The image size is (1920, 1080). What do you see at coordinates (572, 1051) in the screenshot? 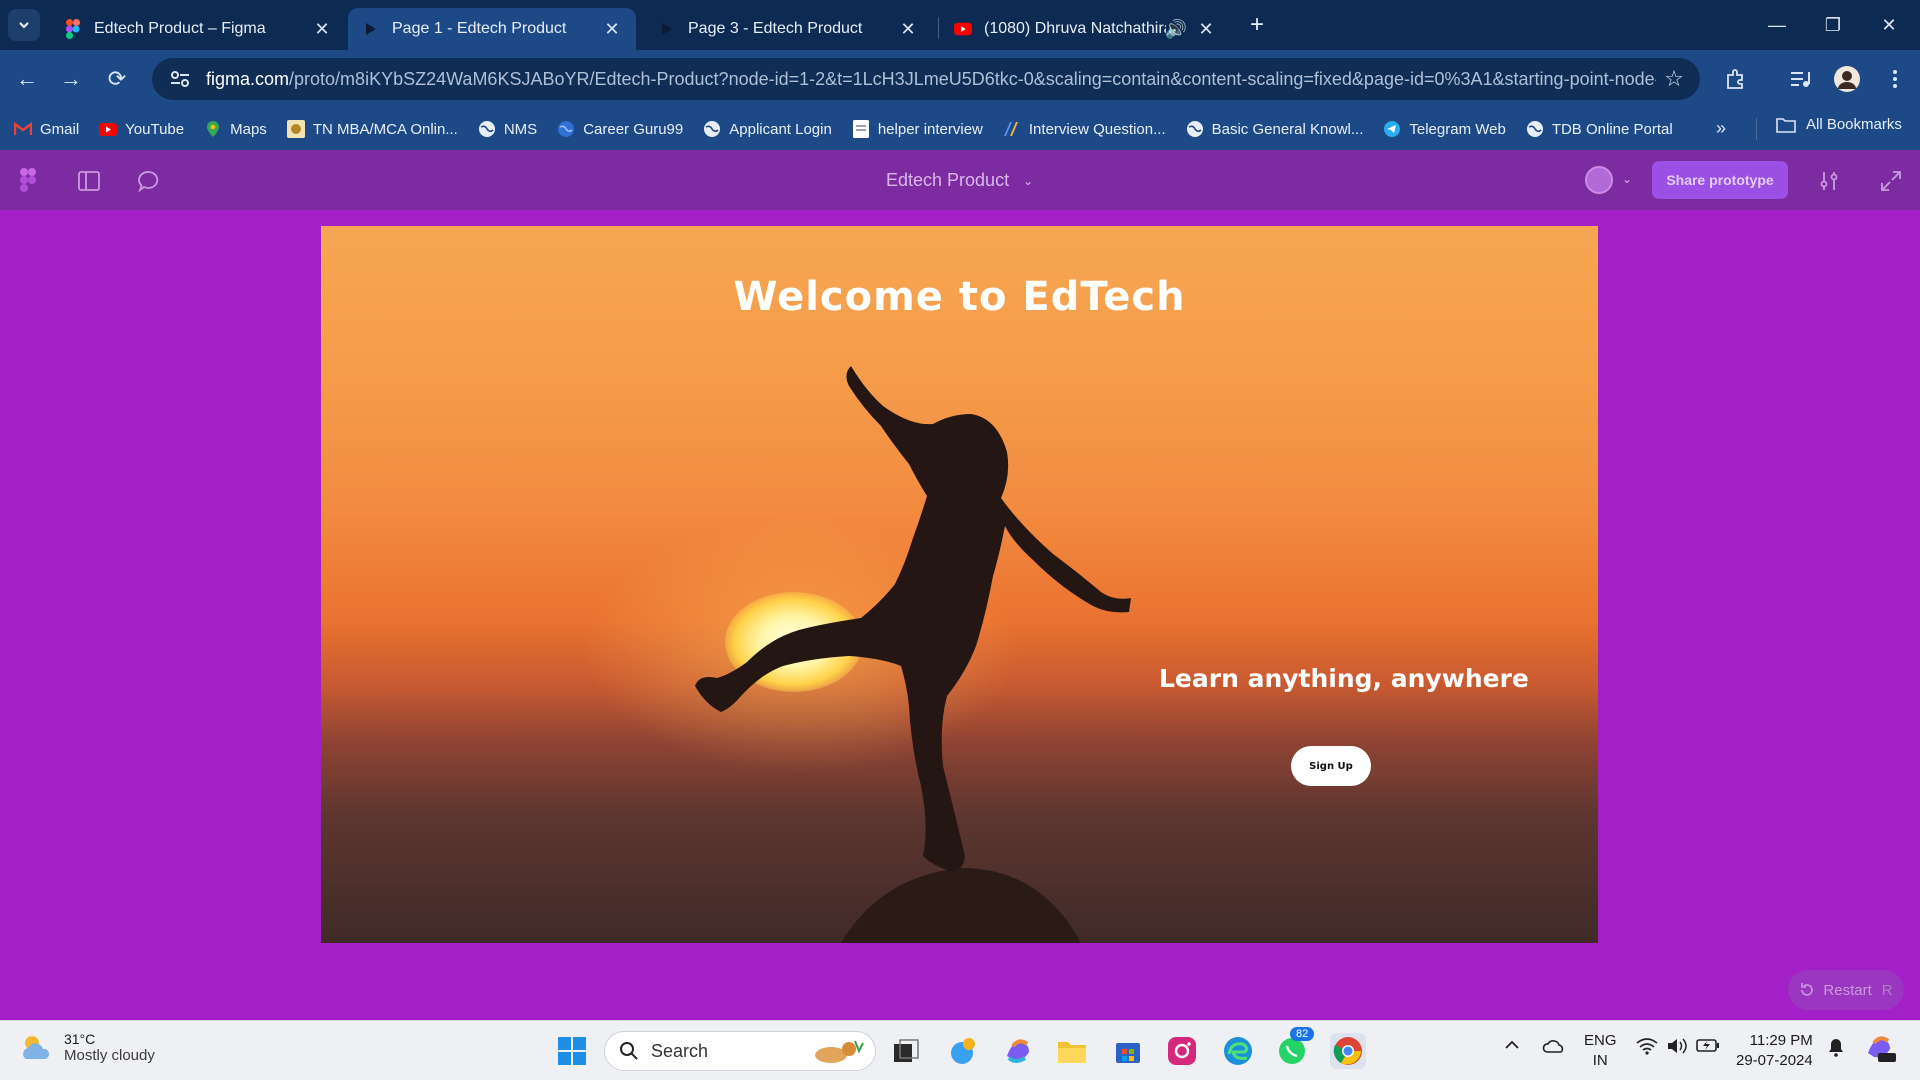
I see `start-button` at bounding box center [572, 1051].